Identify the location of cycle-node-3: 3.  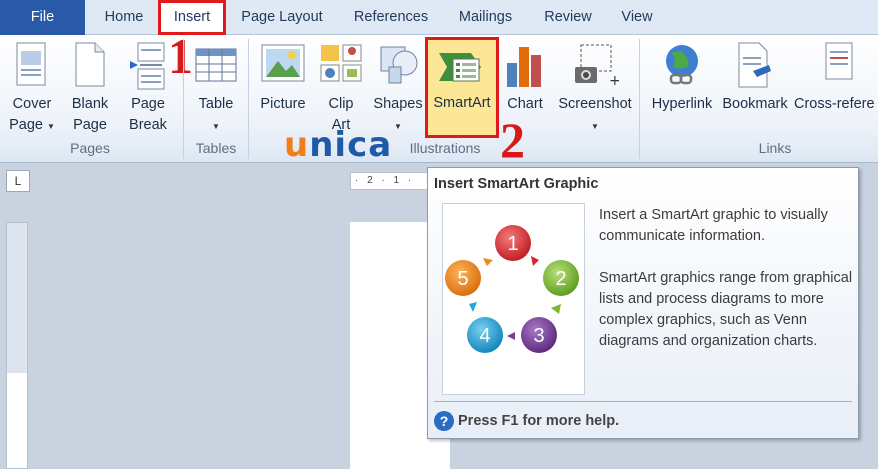
(539, 335).